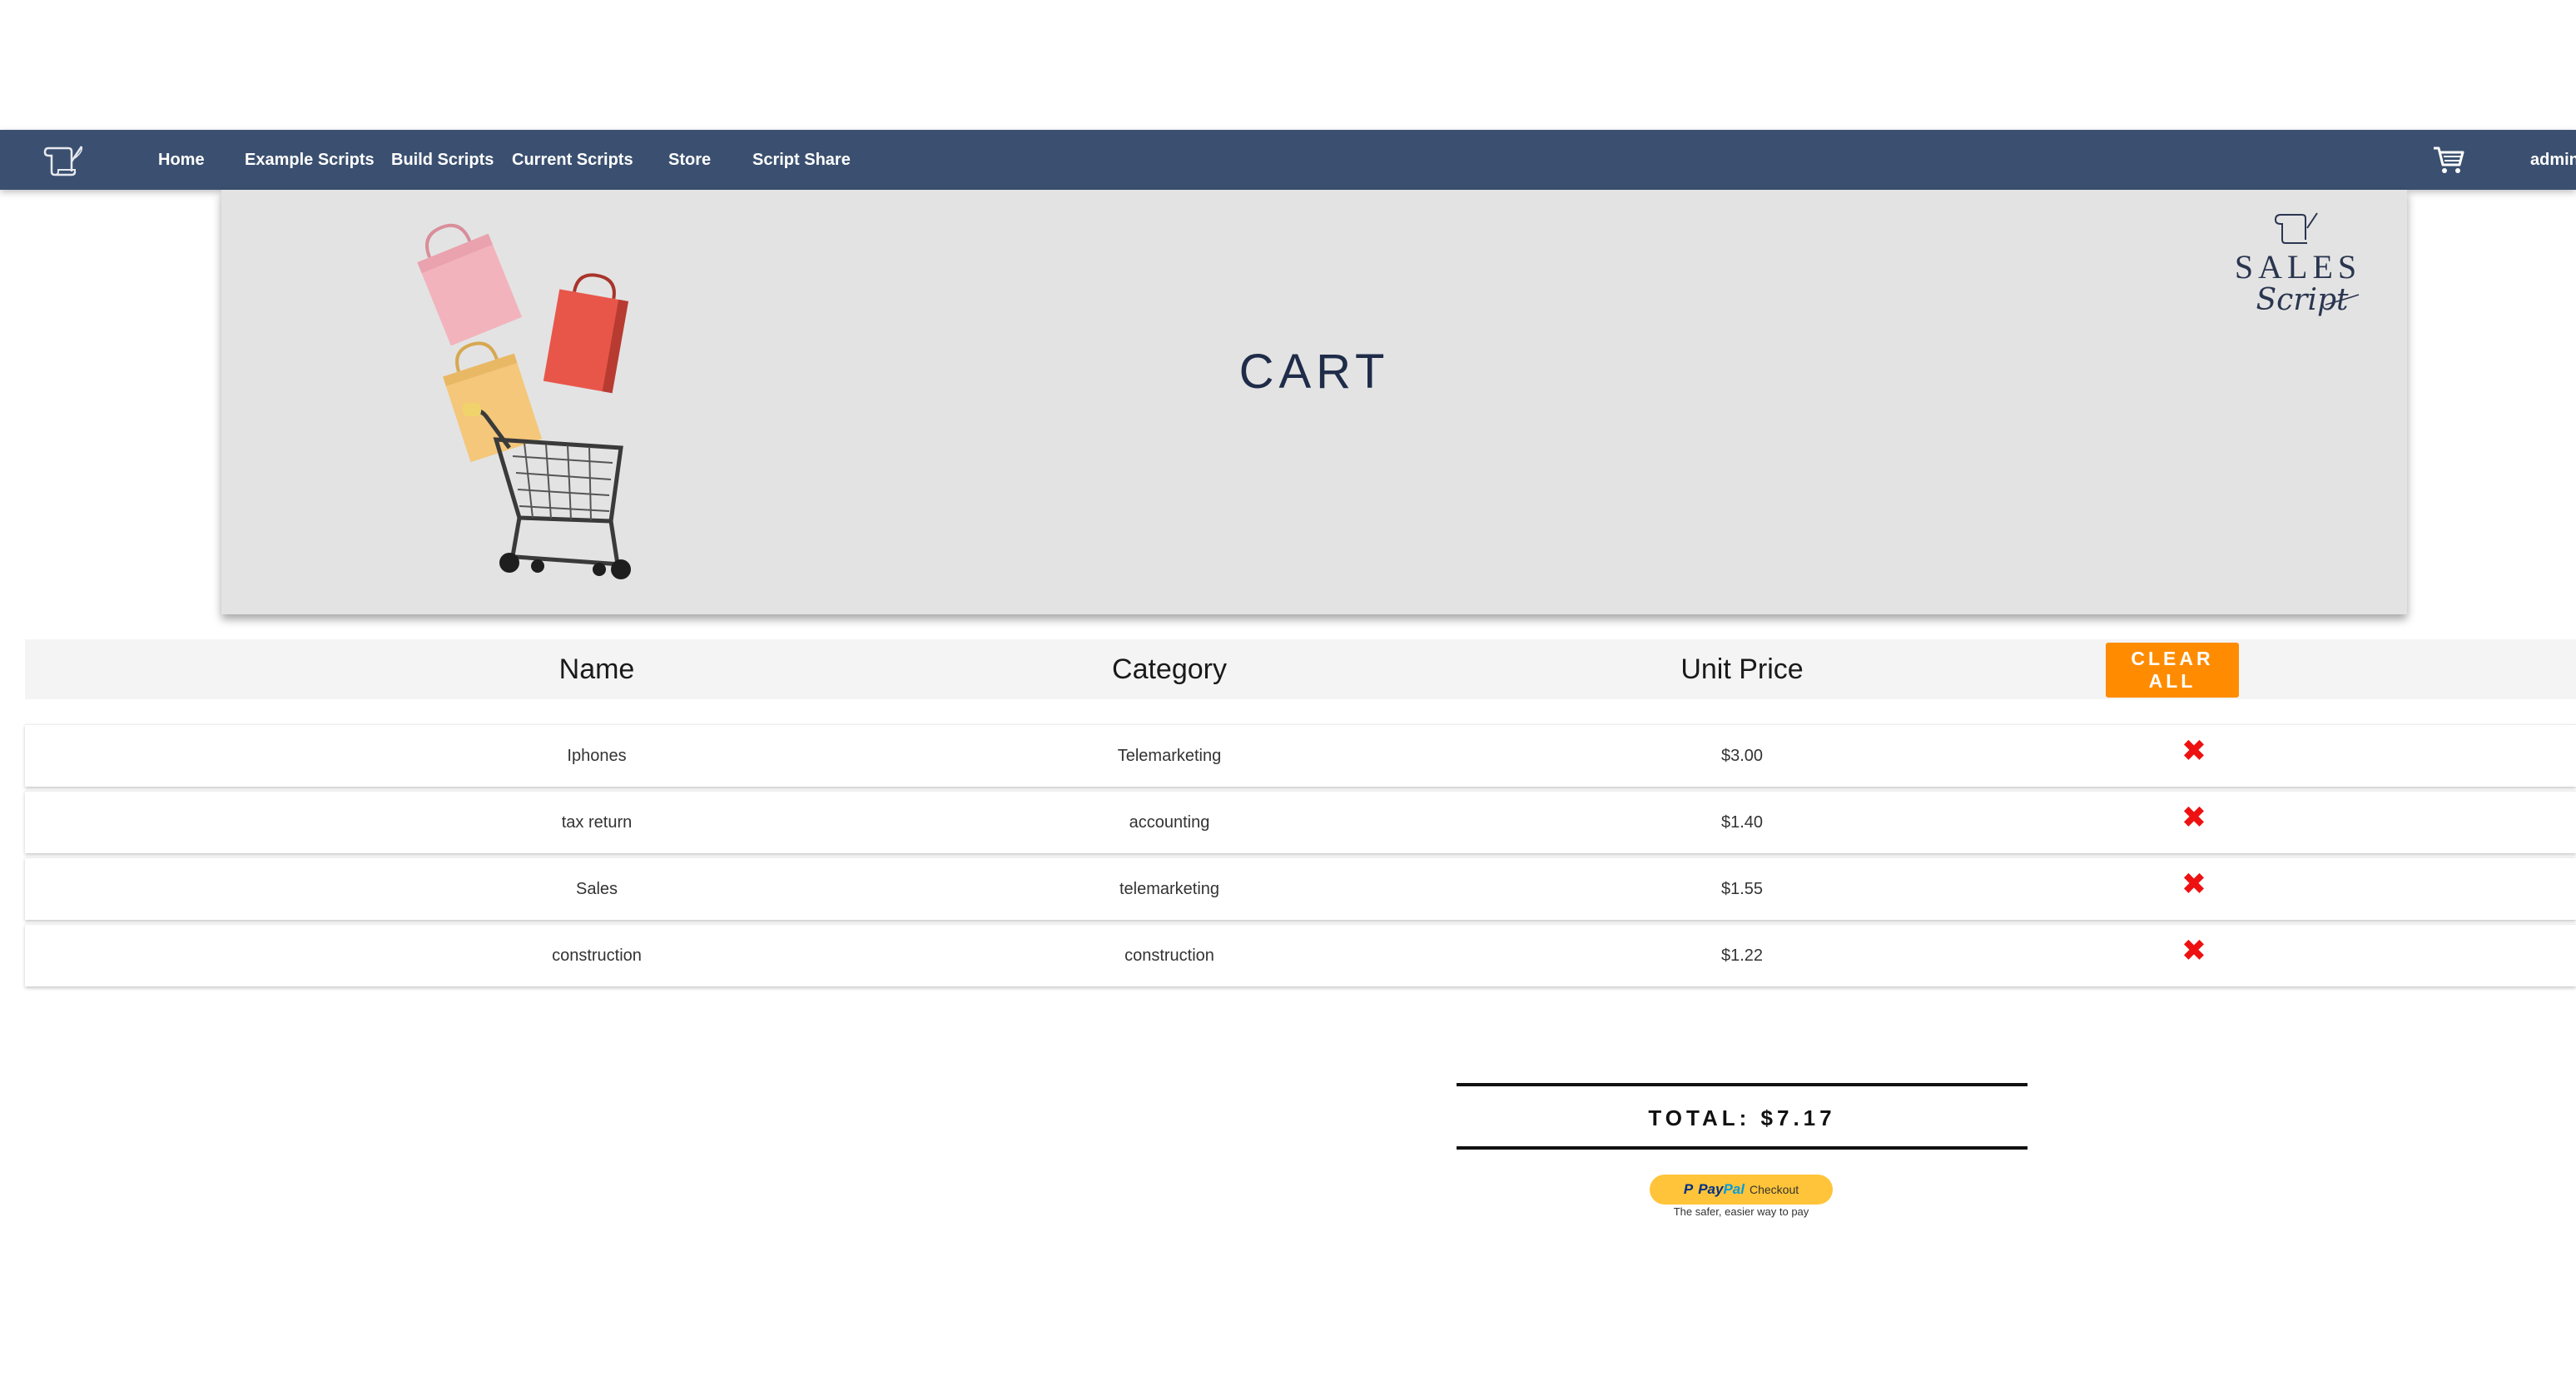 Image resolution: width=2576 pixels, height=1386 pixels. What do you see at coordinates (597, 955) in the screenshot?
I see `cell-name: construction` at bounding box center [597, 955].